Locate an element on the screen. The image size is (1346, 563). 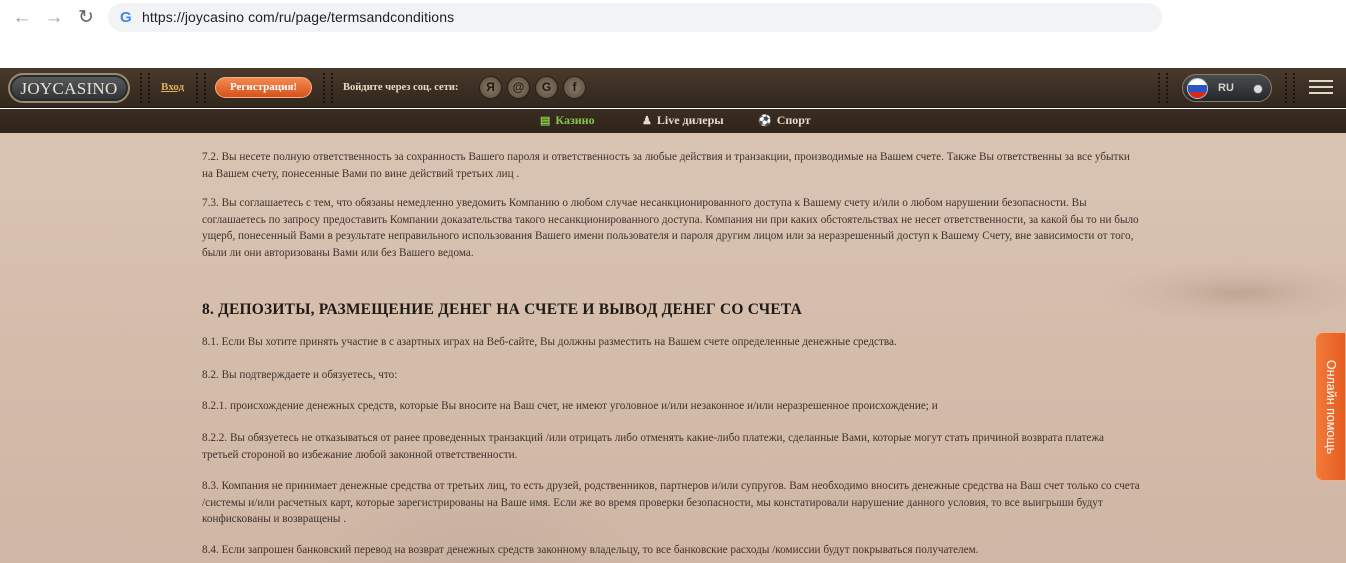
reload-icon: ↻ is located at coordinates (86, 18).